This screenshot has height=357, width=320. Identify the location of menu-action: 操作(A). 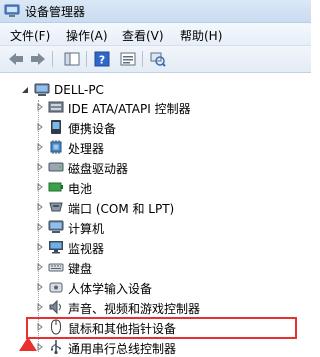
(87, 35).